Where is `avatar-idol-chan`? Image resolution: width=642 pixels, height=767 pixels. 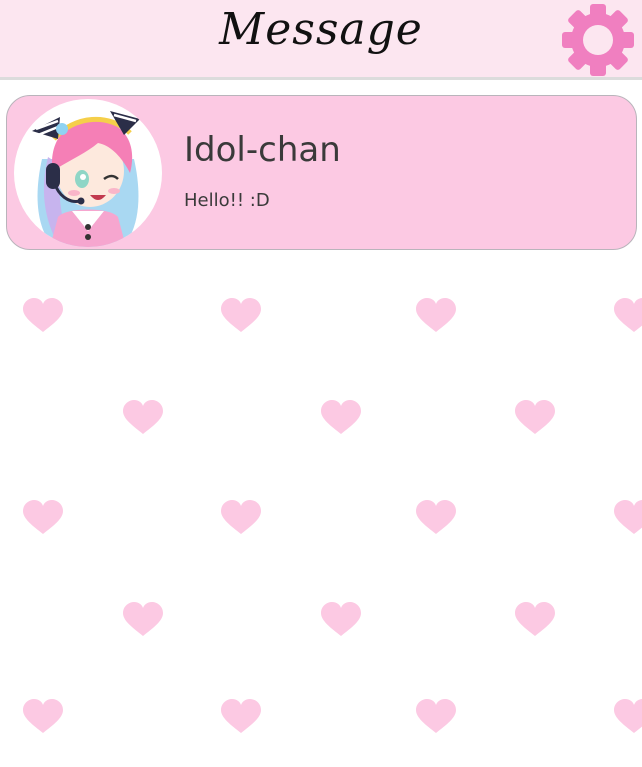
avatar-idol-chan is located at coordinates (86, 179).